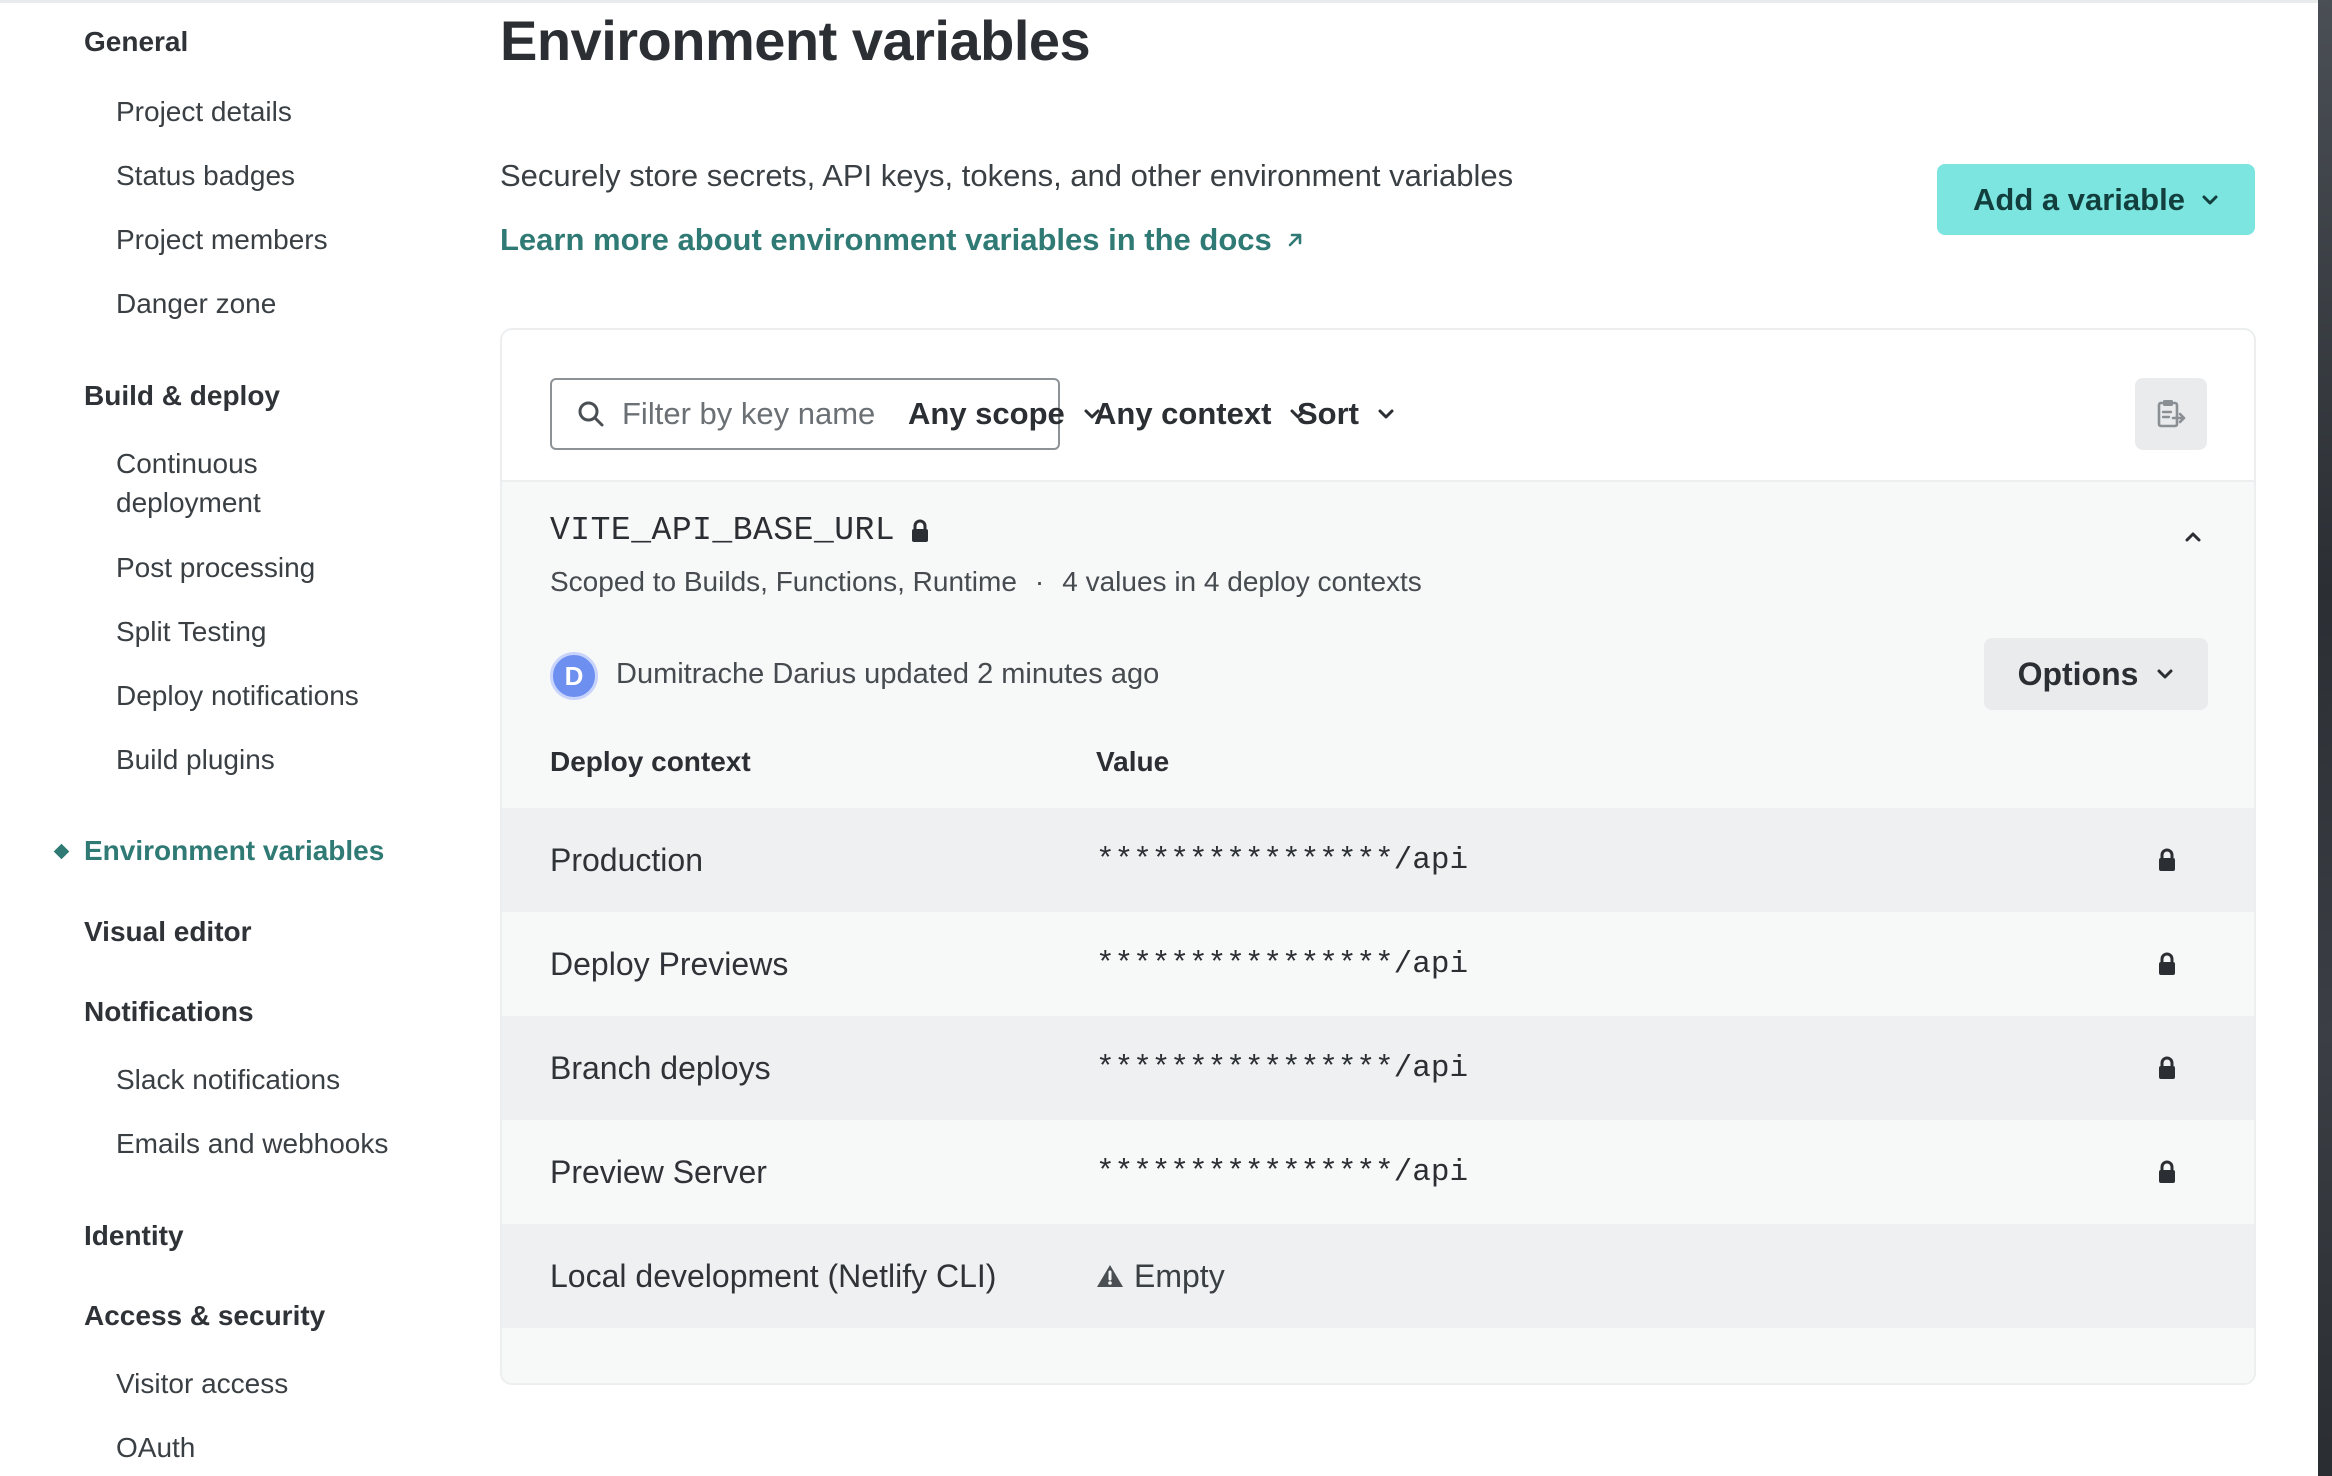 The width and height of the screenshot is (2332, 1476). I want to click on sort-dropdown-label: Sort, so click(1328, 413).